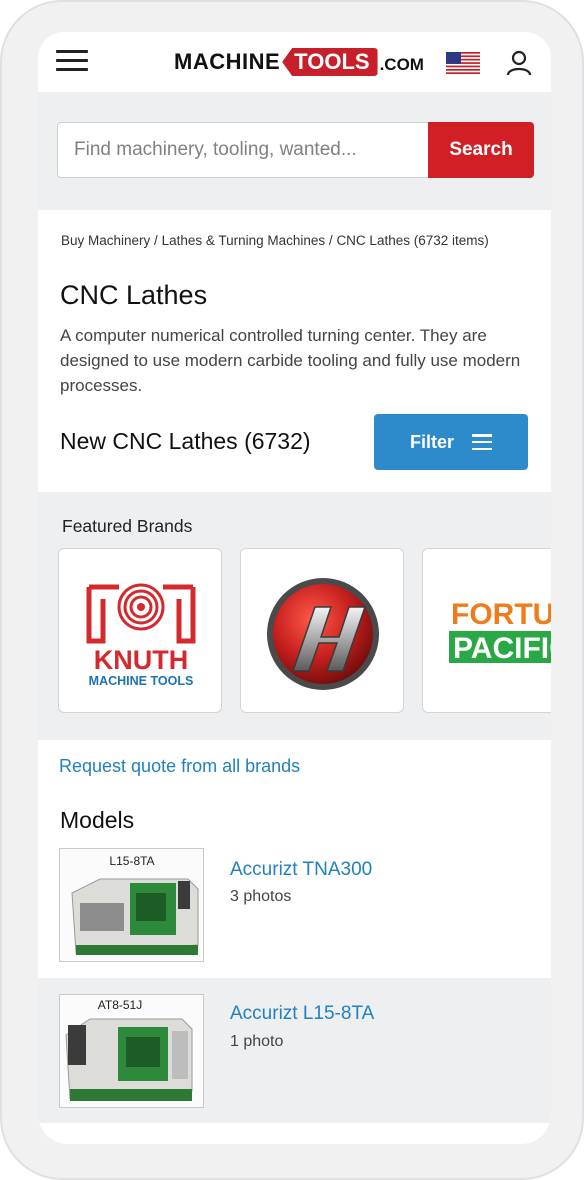  What do you see at coordinates (301, 870) in the screenshot?
I see `model-name: Accurizt TNA300` at bounding box center [301, 870].